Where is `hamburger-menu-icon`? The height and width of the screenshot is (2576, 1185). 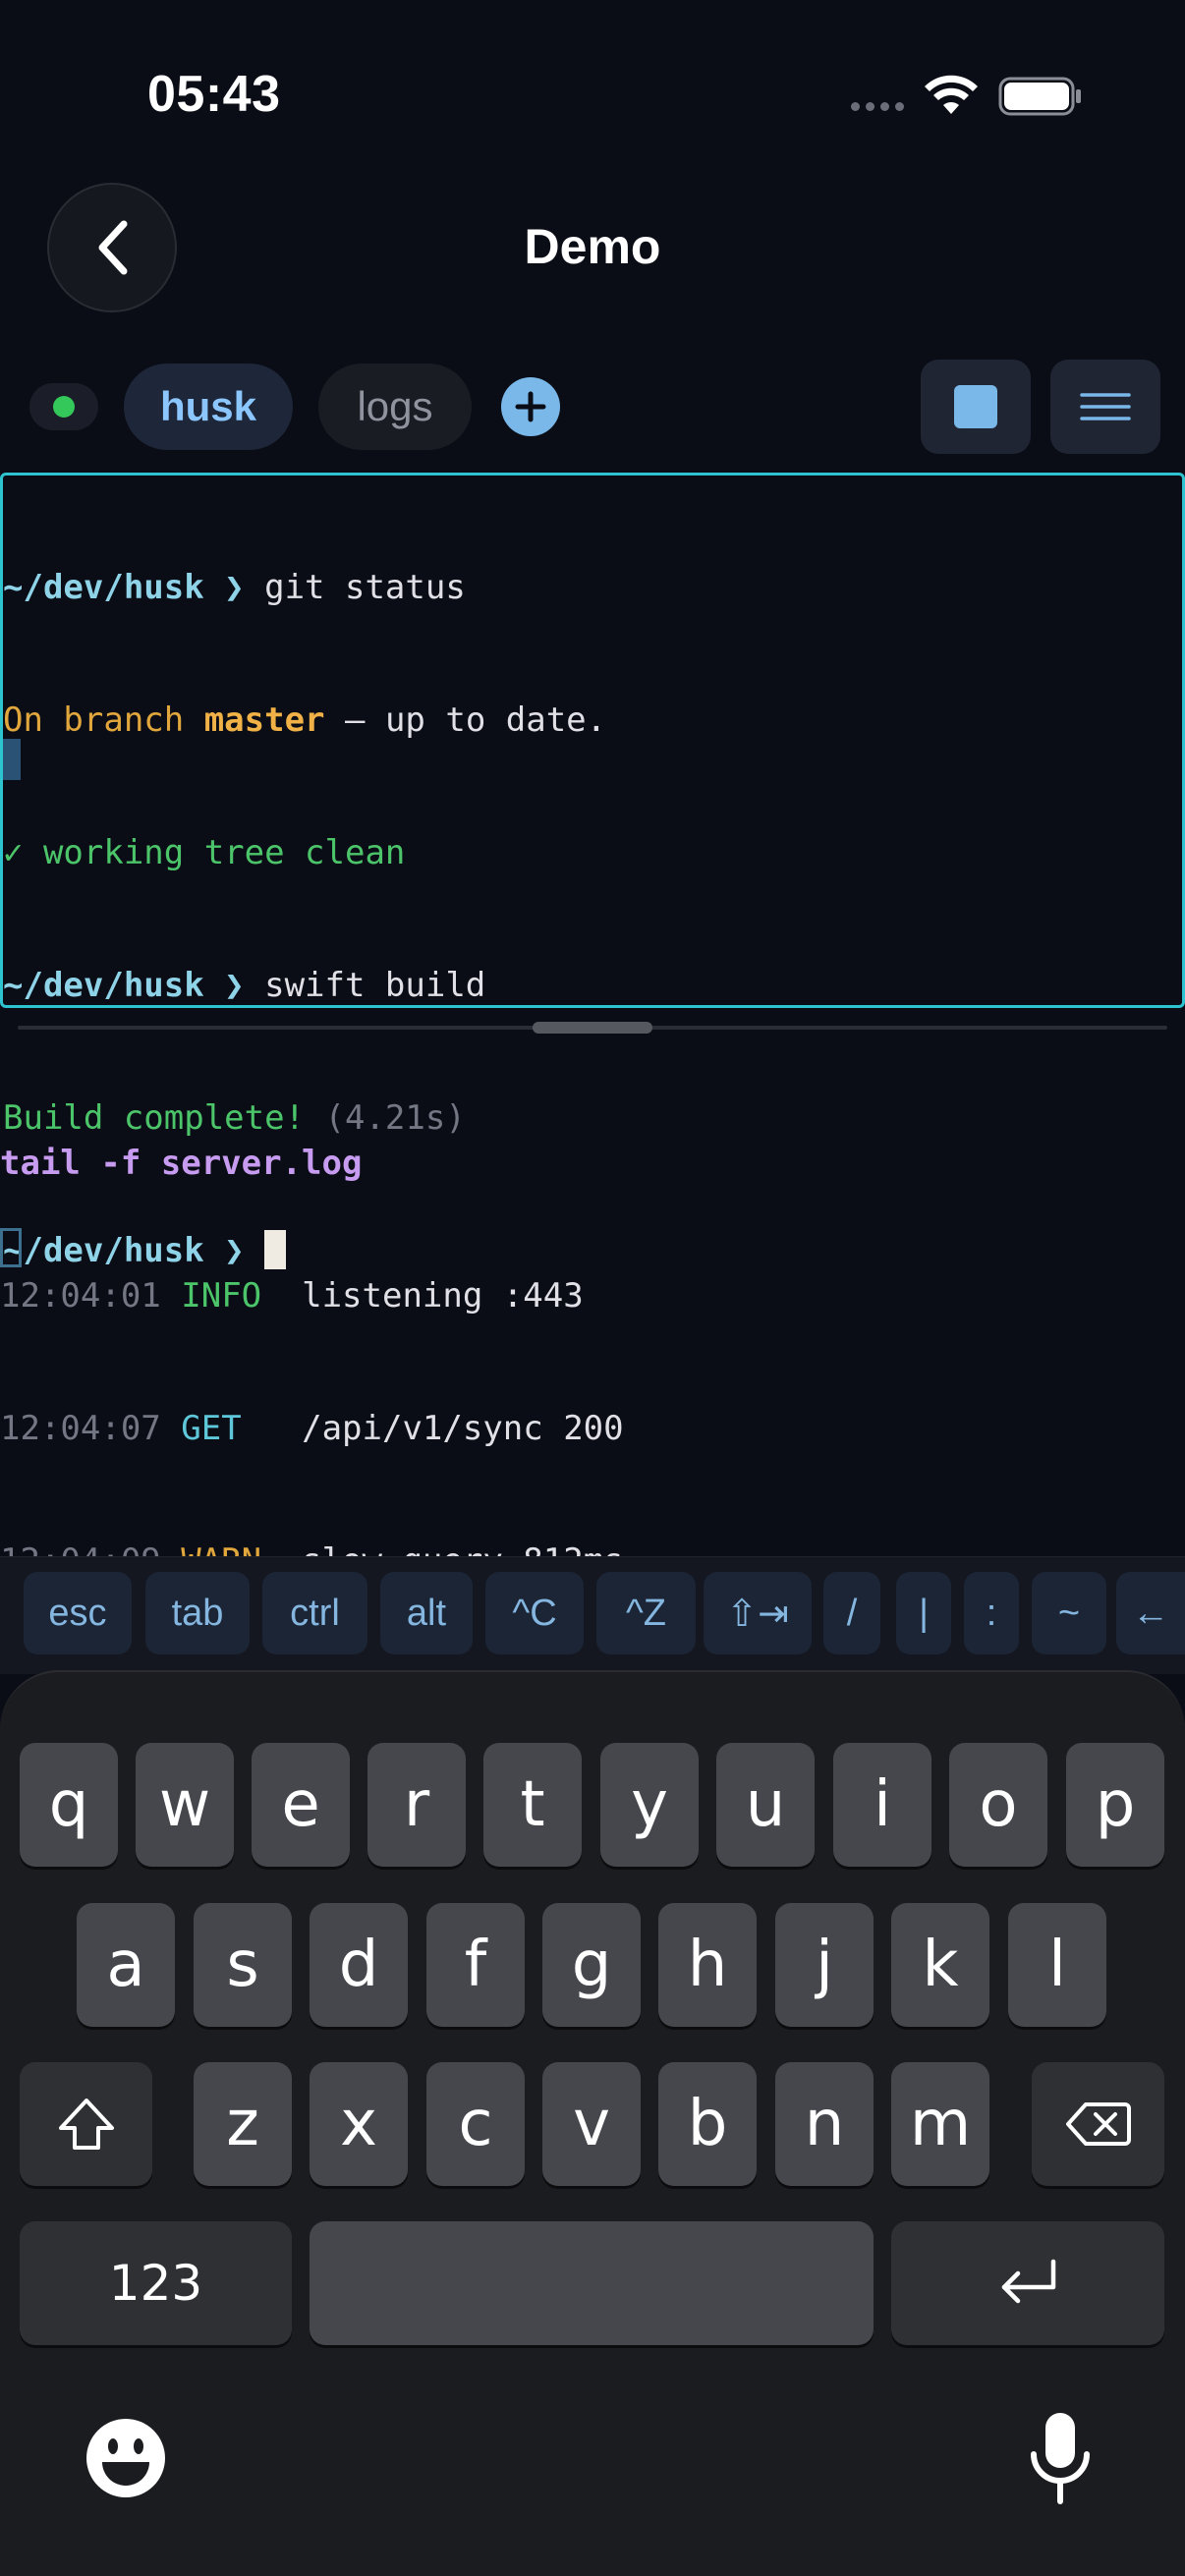 hamburger-menu-icon is located at coordinates (1106, 406).